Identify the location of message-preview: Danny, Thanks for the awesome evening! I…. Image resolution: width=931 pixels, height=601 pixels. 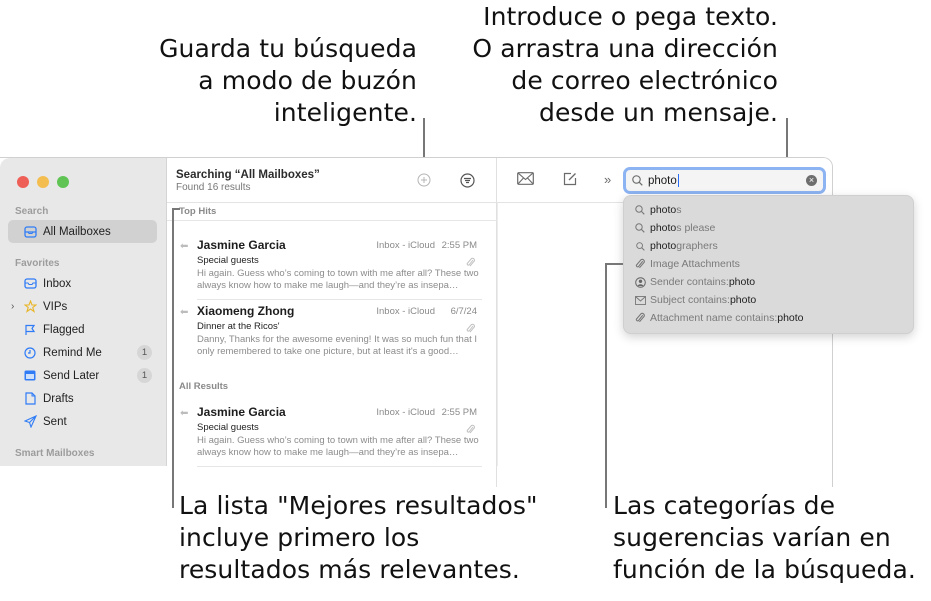
(337, 345).